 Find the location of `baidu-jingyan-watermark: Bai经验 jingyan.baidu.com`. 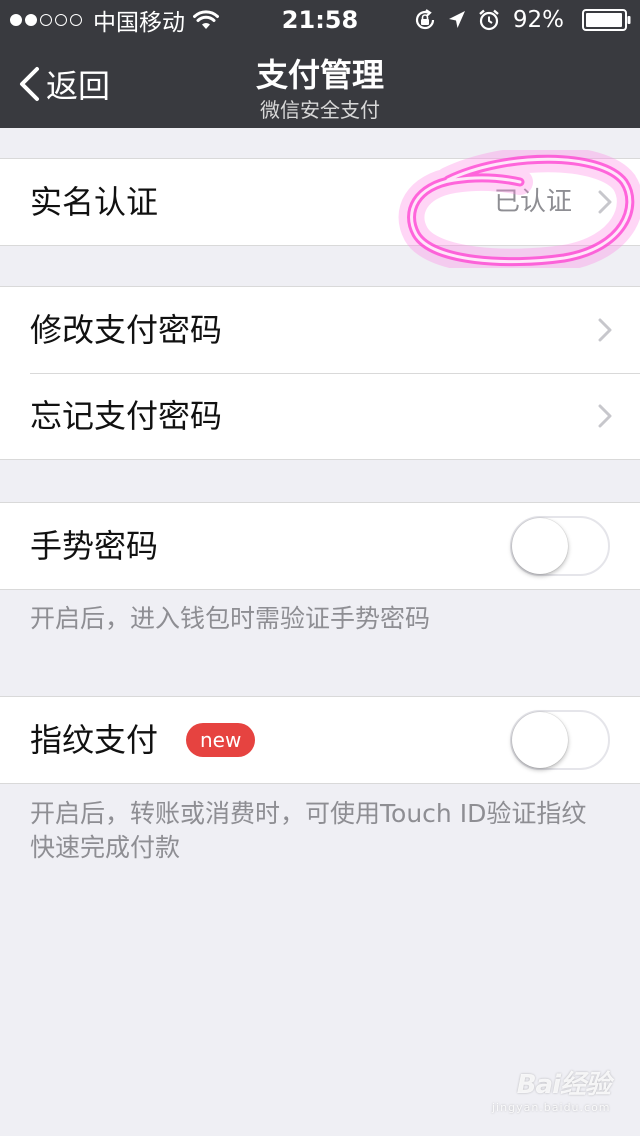

baidu-jingyan-watermark: Bai经验 jingyan.baidu.com is located at coordinates (551, 1089).